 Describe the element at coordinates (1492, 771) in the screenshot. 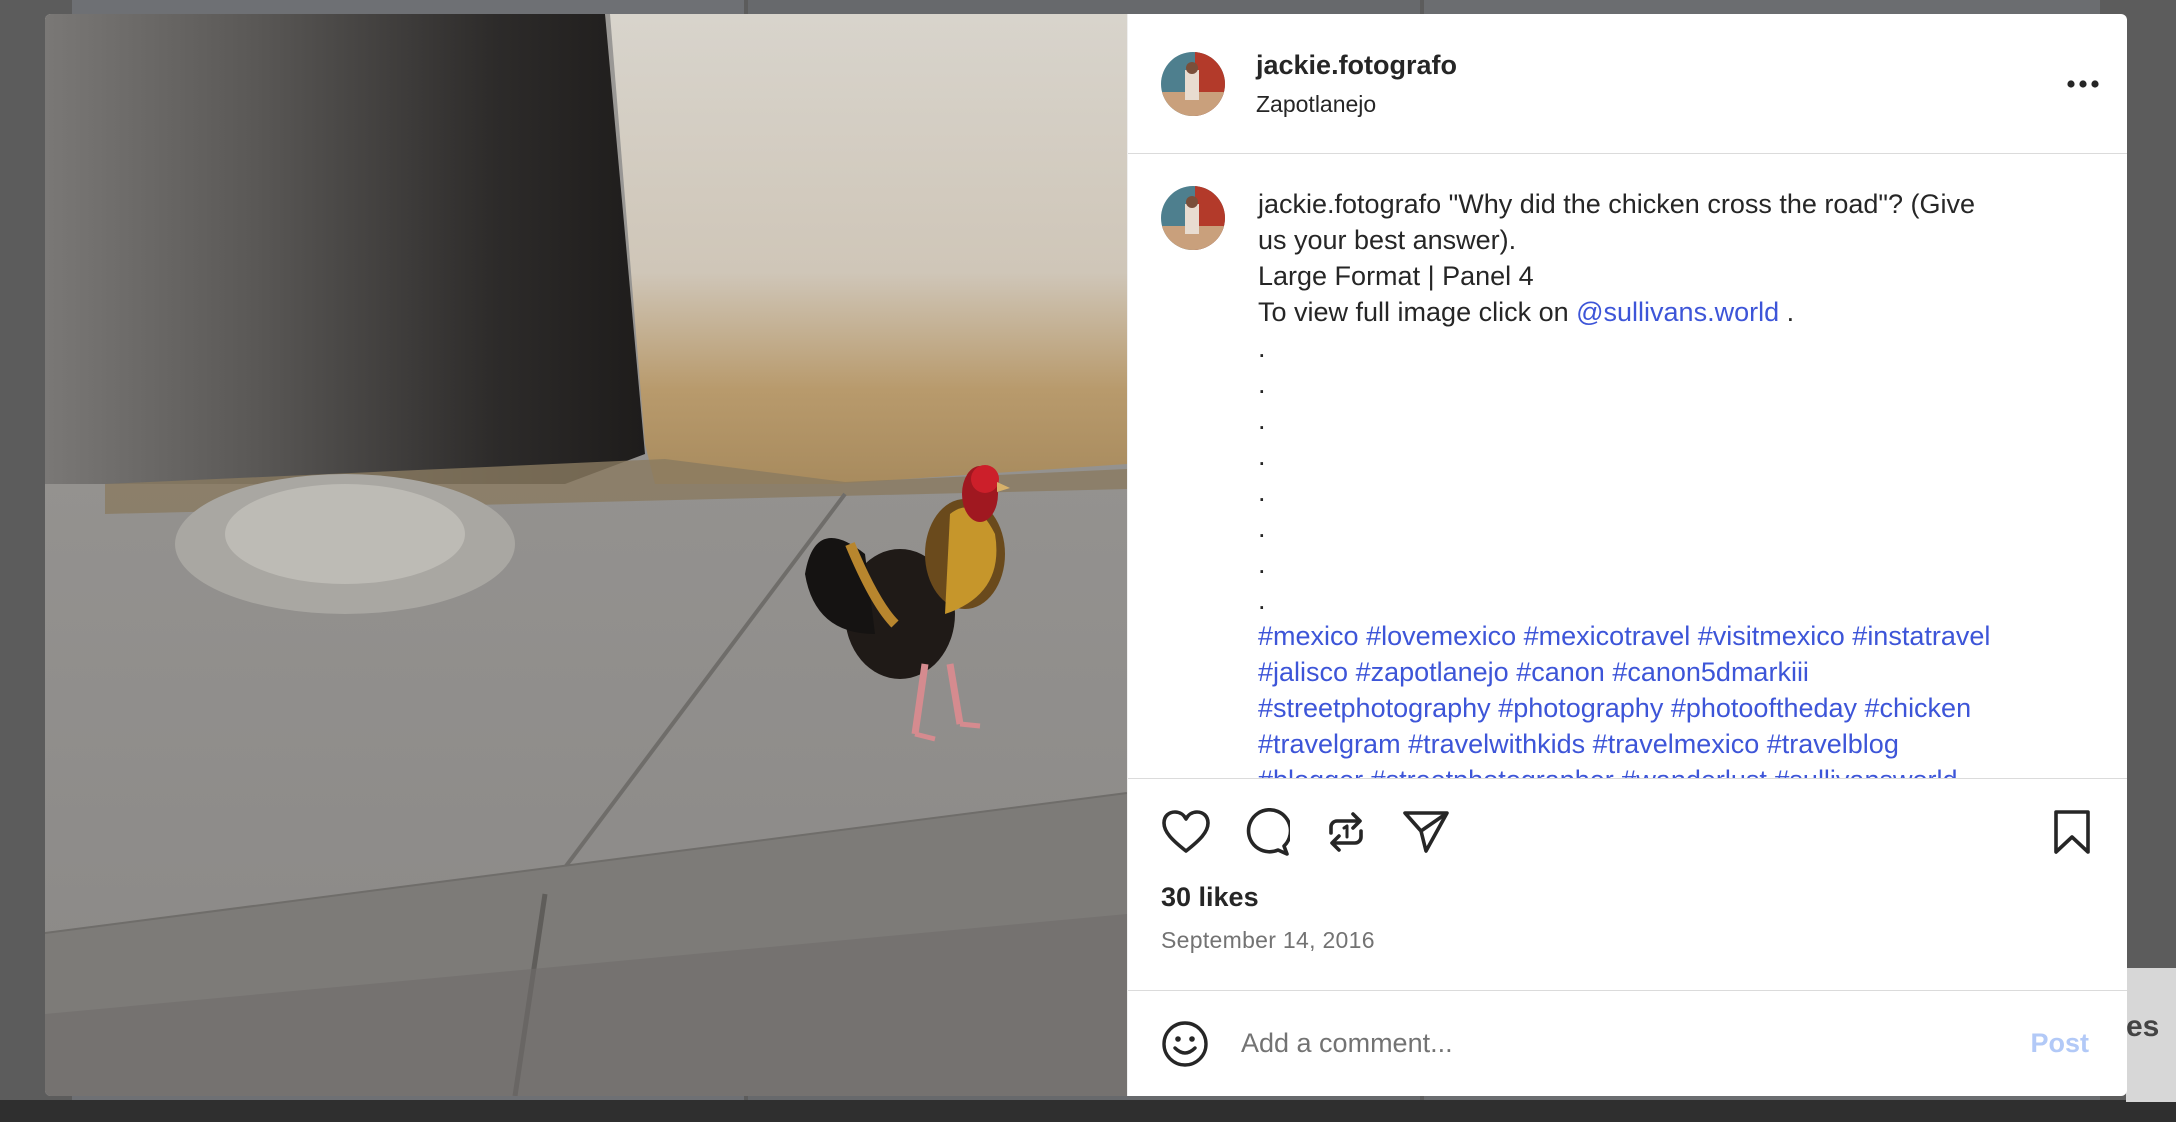

I see `hashtag-link: #streetphotographer` at that location.